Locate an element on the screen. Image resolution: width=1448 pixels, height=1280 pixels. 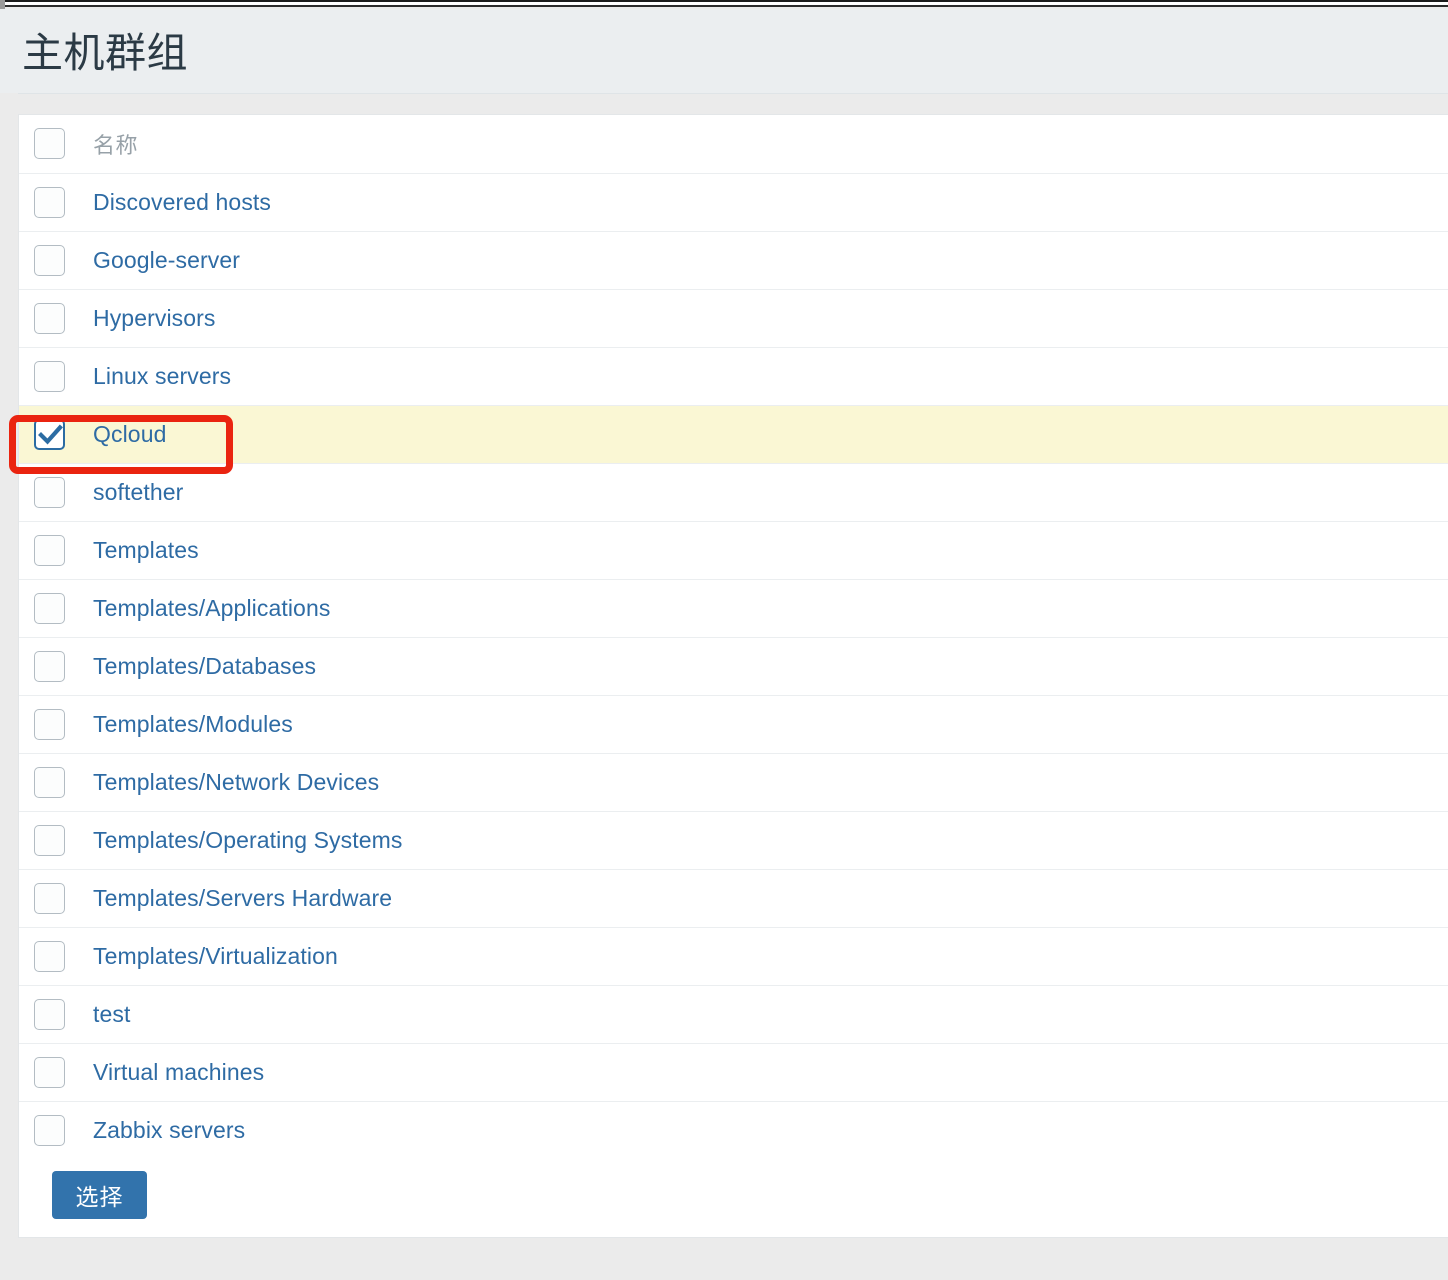
header-spacer is located at coordinates (724, 104).